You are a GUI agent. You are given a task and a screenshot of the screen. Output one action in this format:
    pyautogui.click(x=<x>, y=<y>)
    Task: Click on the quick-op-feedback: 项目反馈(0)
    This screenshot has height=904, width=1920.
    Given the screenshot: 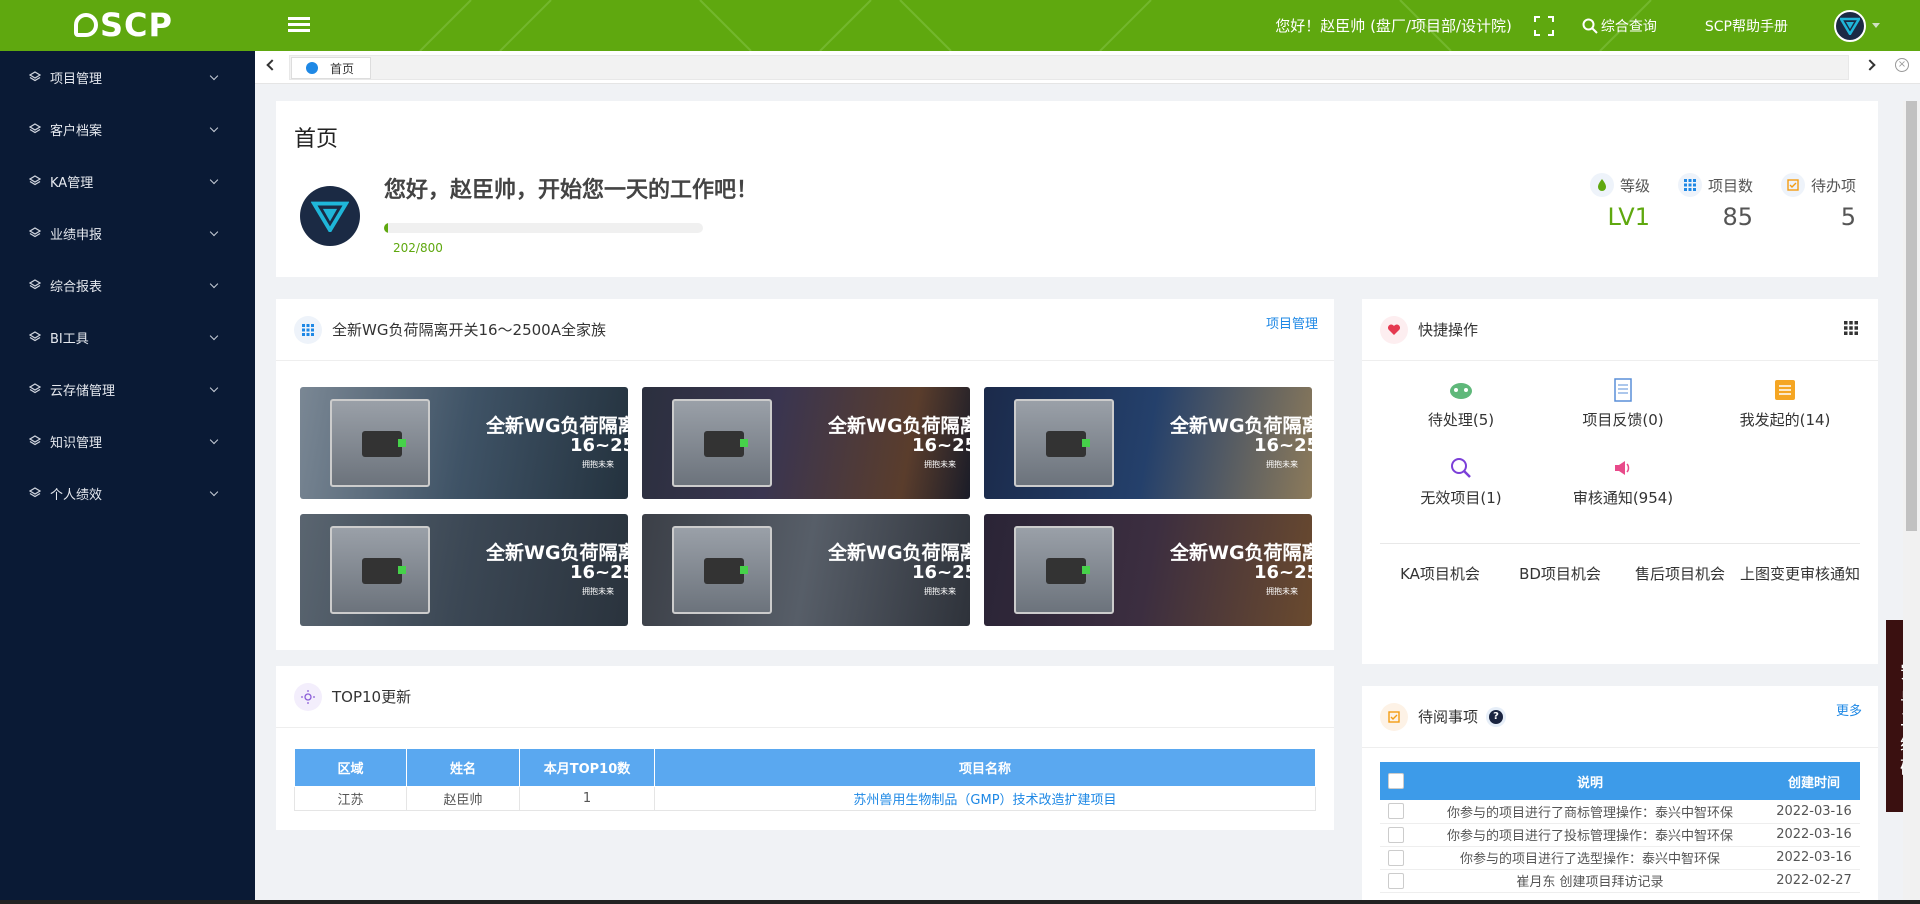 What is the action you would take?
    pyautogui.click(x=1623, y=403)
    